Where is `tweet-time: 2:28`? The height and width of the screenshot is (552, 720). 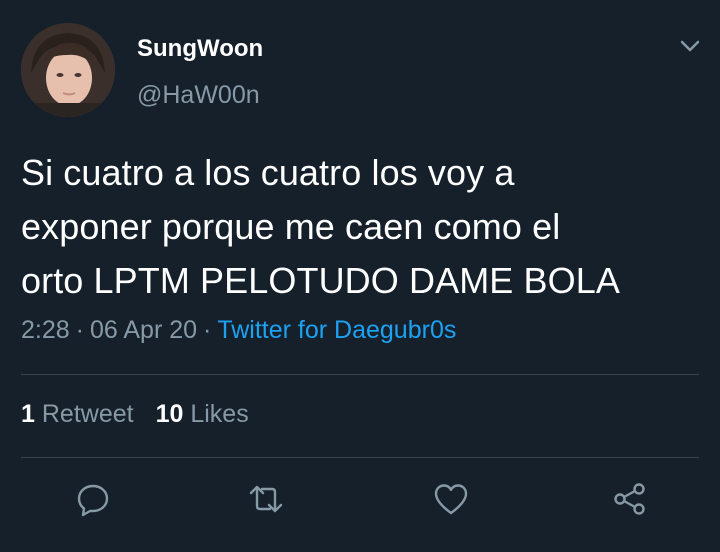
tweet-time: 2:28 is located at coordinates (45, 330).